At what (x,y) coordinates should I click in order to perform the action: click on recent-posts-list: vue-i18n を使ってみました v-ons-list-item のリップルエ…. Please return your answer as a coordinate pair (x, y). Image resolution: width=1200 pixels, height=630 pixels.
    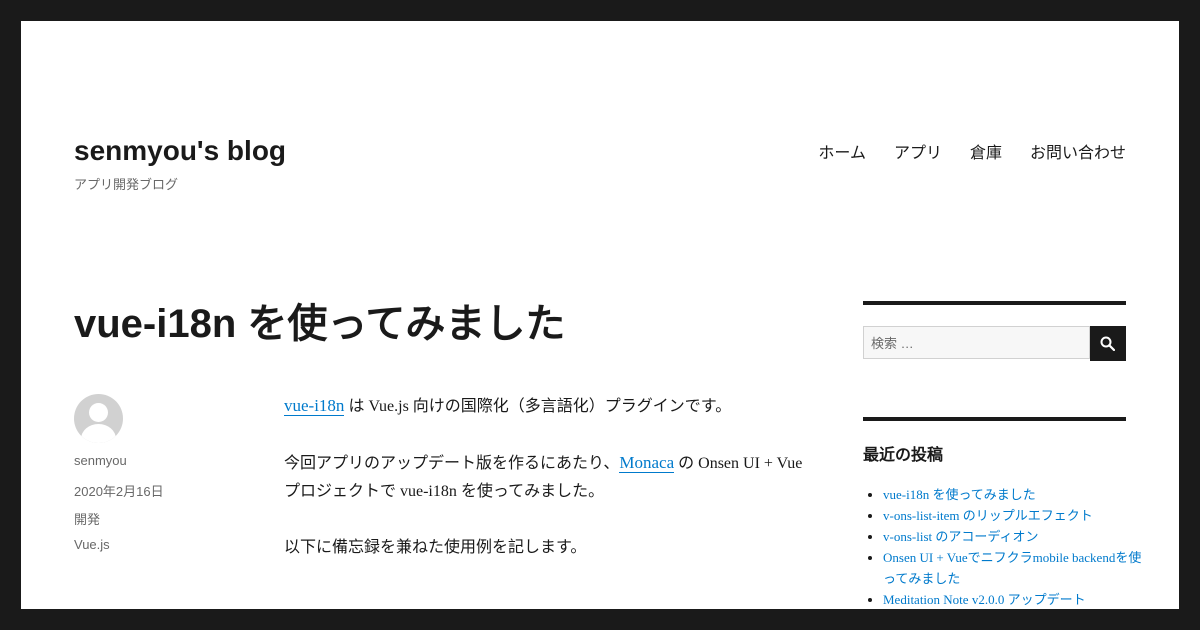
    Looking at the image, I should click on (1008, 546).